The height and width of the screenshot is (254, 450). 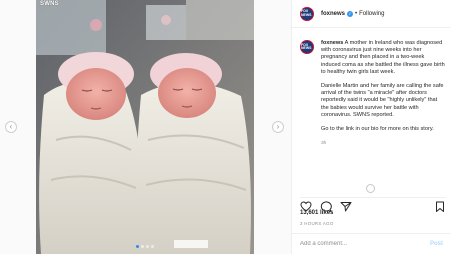 I want to click on post-timestamp: 3 HOURS AGO, so click(x=317, y=223).